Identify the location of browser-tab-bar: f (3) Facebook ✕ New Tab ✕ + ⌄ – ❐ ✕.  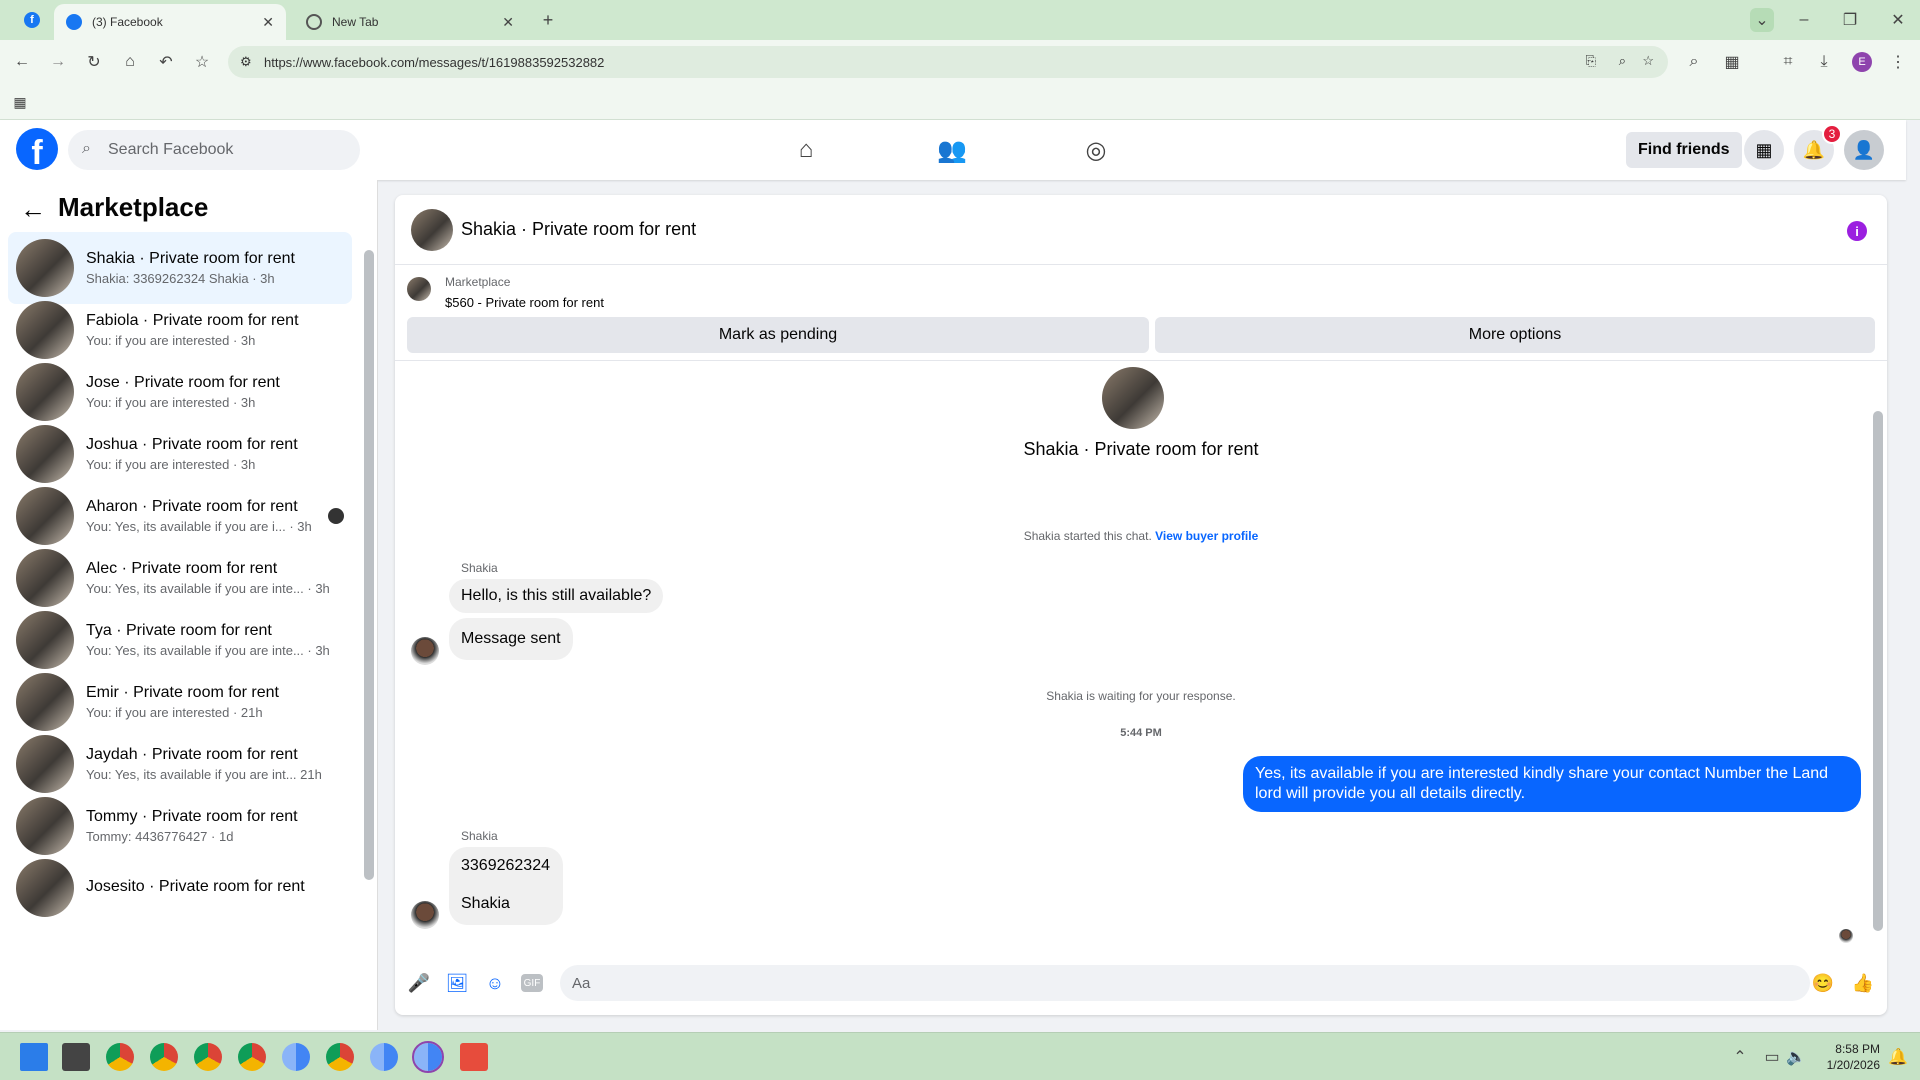
(960, 20).